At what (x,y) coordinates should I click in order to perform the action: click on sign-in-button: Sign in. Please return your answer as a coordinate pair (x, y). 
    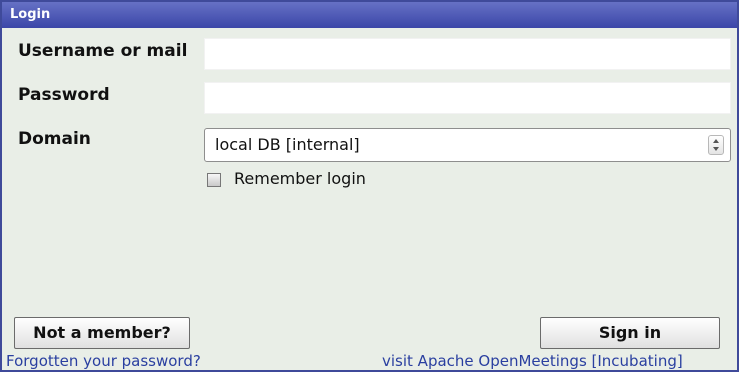
    Looking at the image, I should click on (630, 333).